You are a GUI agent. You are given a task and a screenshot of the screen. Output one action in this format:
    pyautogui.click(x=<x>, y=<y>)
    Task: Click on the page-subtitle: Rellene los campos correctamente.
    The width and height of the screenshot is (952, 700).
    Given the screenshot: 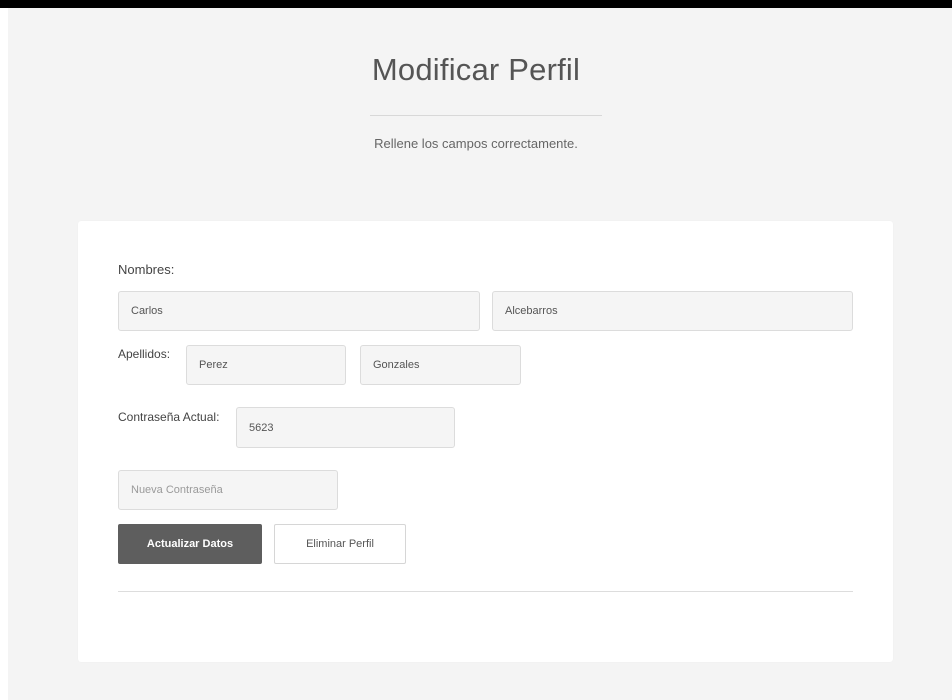 What is the action you would take?
    pyautogui.click(x=476, y=143)
    